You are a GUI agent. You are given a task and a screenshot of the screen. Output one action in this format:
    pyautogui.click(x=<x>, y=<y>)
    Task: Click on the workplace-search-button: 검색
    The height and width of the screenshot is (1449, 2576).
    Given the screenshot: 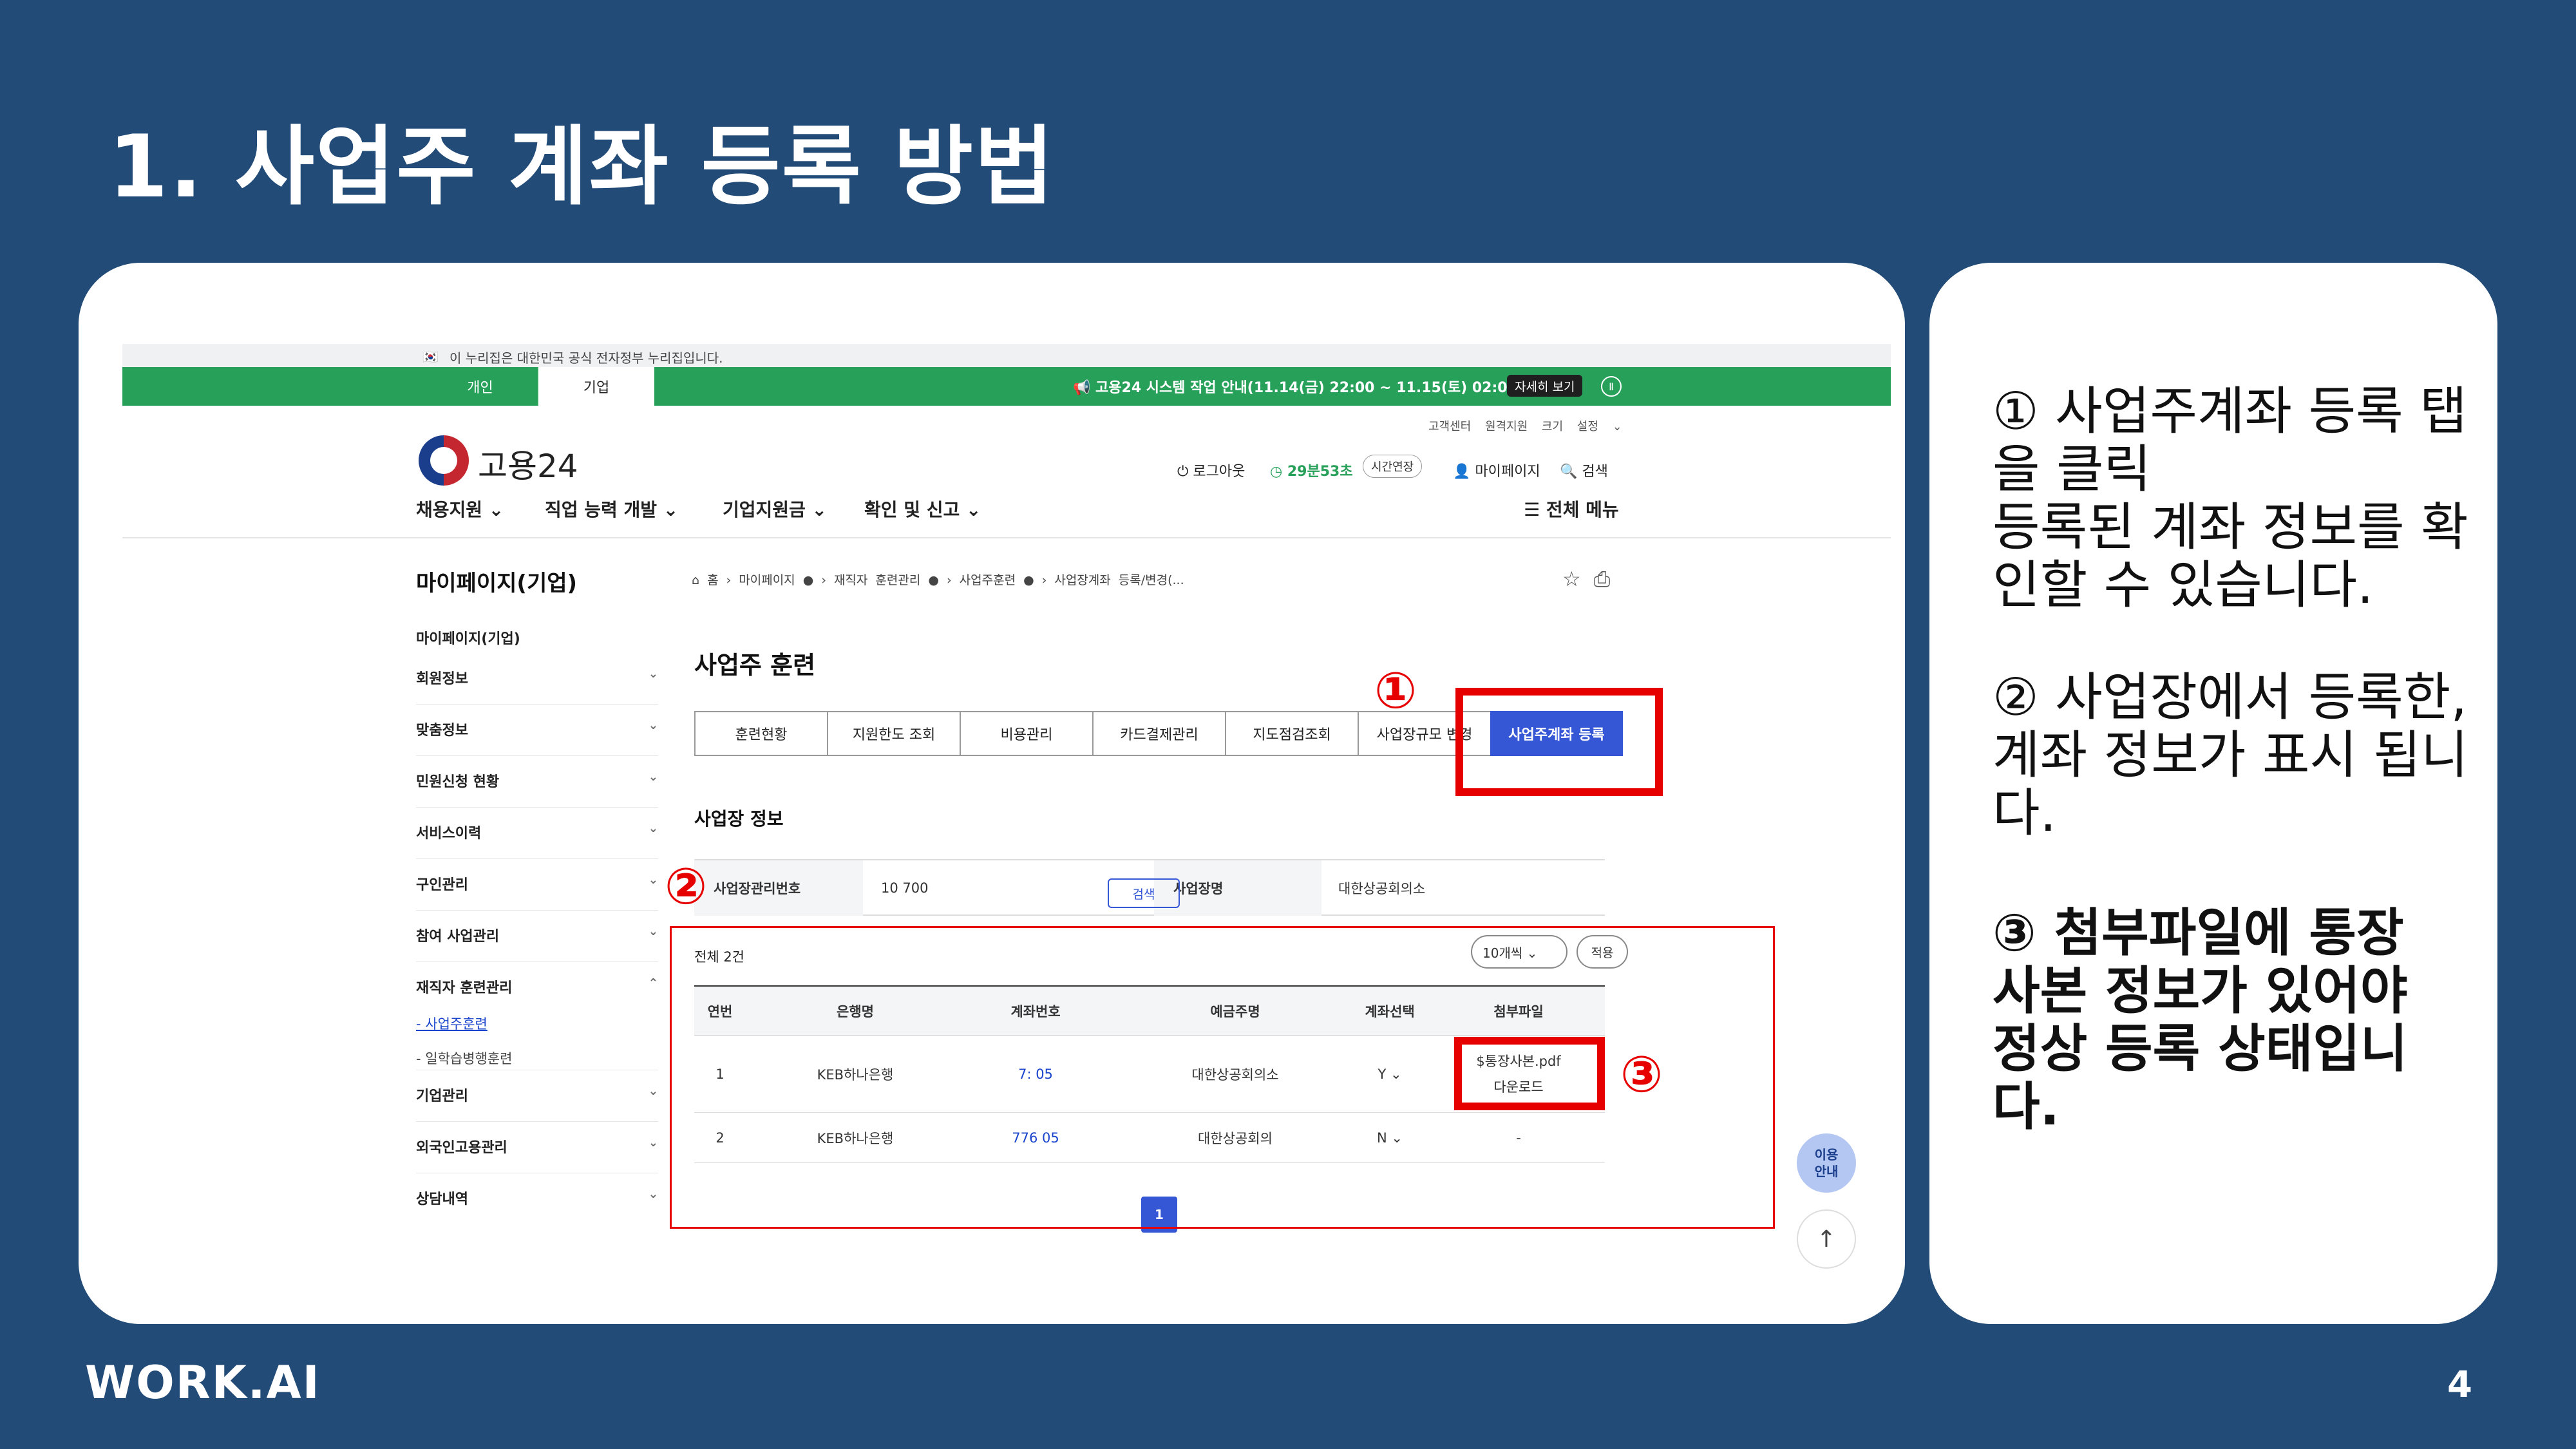 What is the action you would take?
    pyautogui.click(x=1144, y=893)
    